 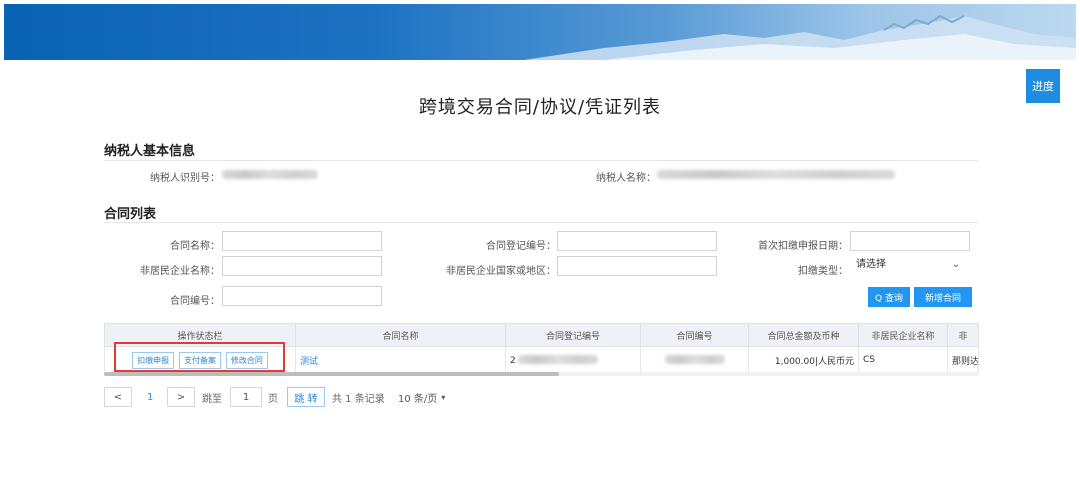 I want to click on taxpayer-id-value-redacted, so click(x=270, y=174).